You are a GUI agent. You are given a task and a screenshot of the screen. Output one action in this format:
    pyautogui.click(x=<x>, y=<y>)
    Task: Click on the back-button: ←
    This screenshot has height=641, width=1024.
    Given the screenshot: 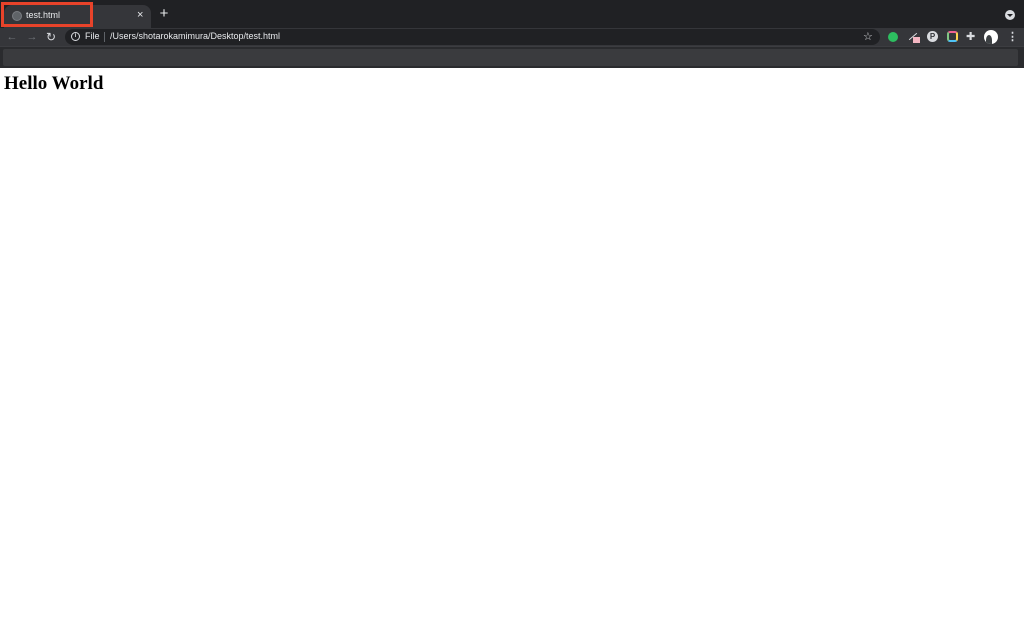 What is the action you would take?
    pyautogui.click(x=12, y=37)
    